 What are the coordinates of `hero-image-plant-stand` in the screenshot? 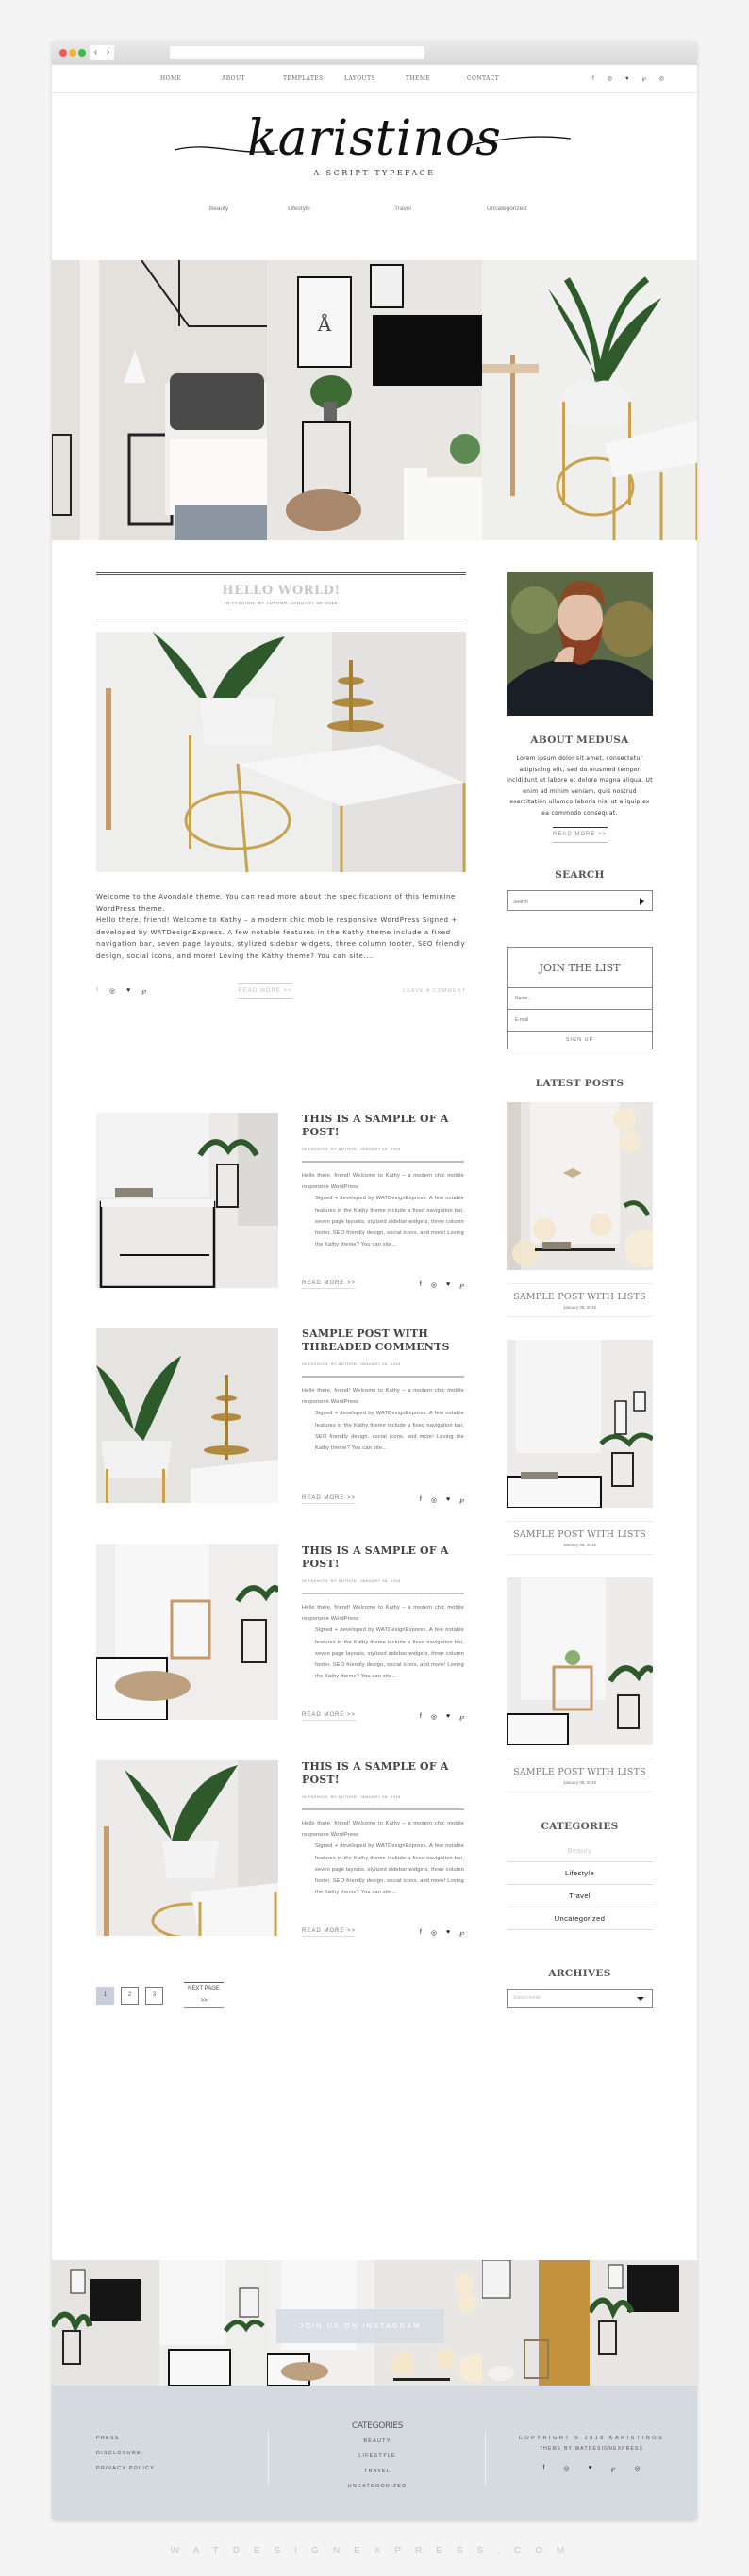 It's located at (589, 400).